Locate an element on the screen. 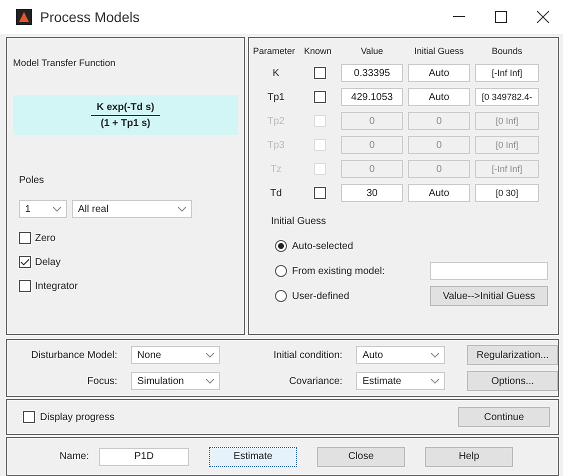 The image size is (563, 476). column-header: Bounds is located at coordinates (507, 51).